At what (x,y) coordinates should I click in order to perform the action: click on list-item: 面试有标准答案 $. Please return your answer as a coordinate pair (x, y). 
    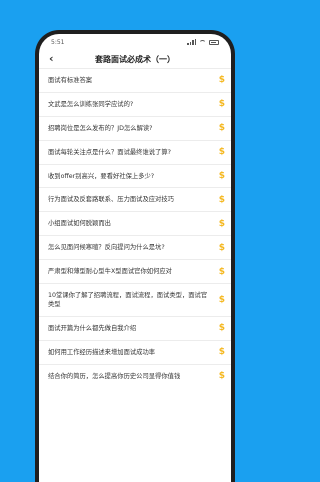
    Looking at the image, I should click on (135, 80).